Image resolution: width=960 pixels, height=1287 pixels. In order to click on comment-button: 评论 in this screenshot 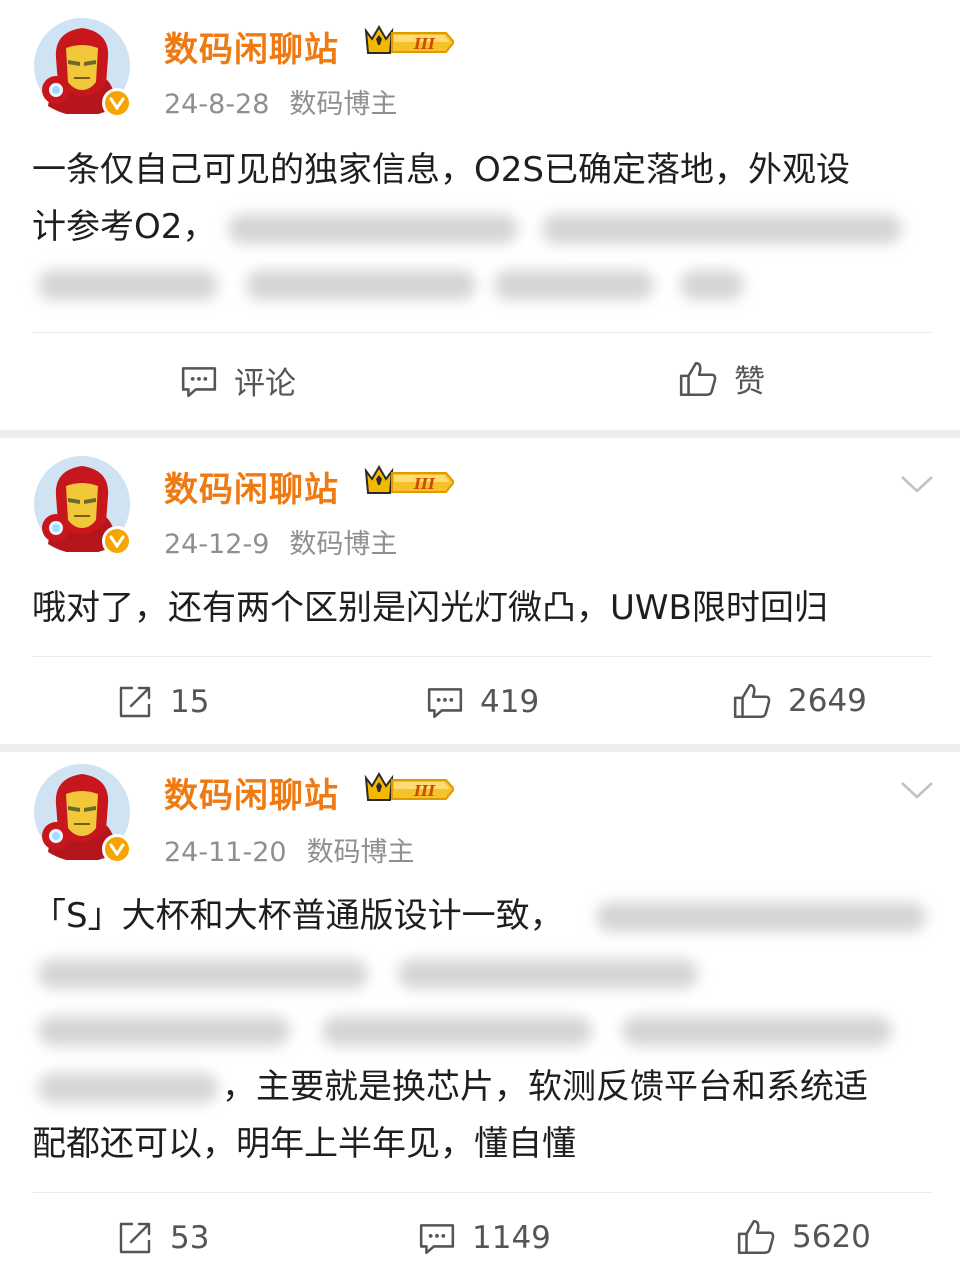, I will do `click(238, 380)`.